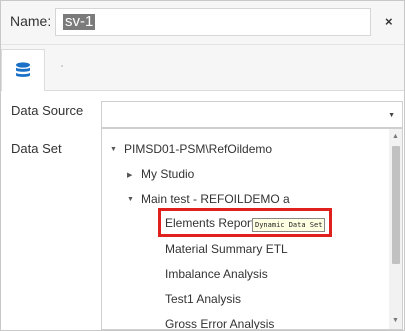 The height and width of the screenshot is (331, 405). Describe the element at coordinates (216, 274) in the screenshot. I see `tree-item-imbalance-analysis: Imbalance Analysis` at that location.